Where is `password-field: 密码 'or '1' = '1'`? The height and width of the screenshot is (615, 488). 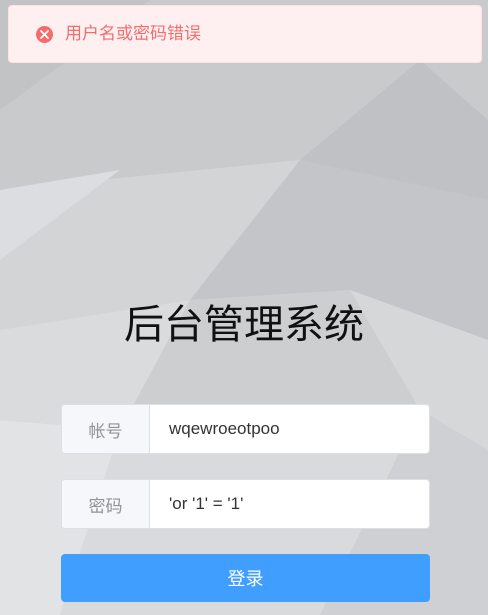 password-field: 密码 'or '1' = '1' is located at coordinates (245, 504).